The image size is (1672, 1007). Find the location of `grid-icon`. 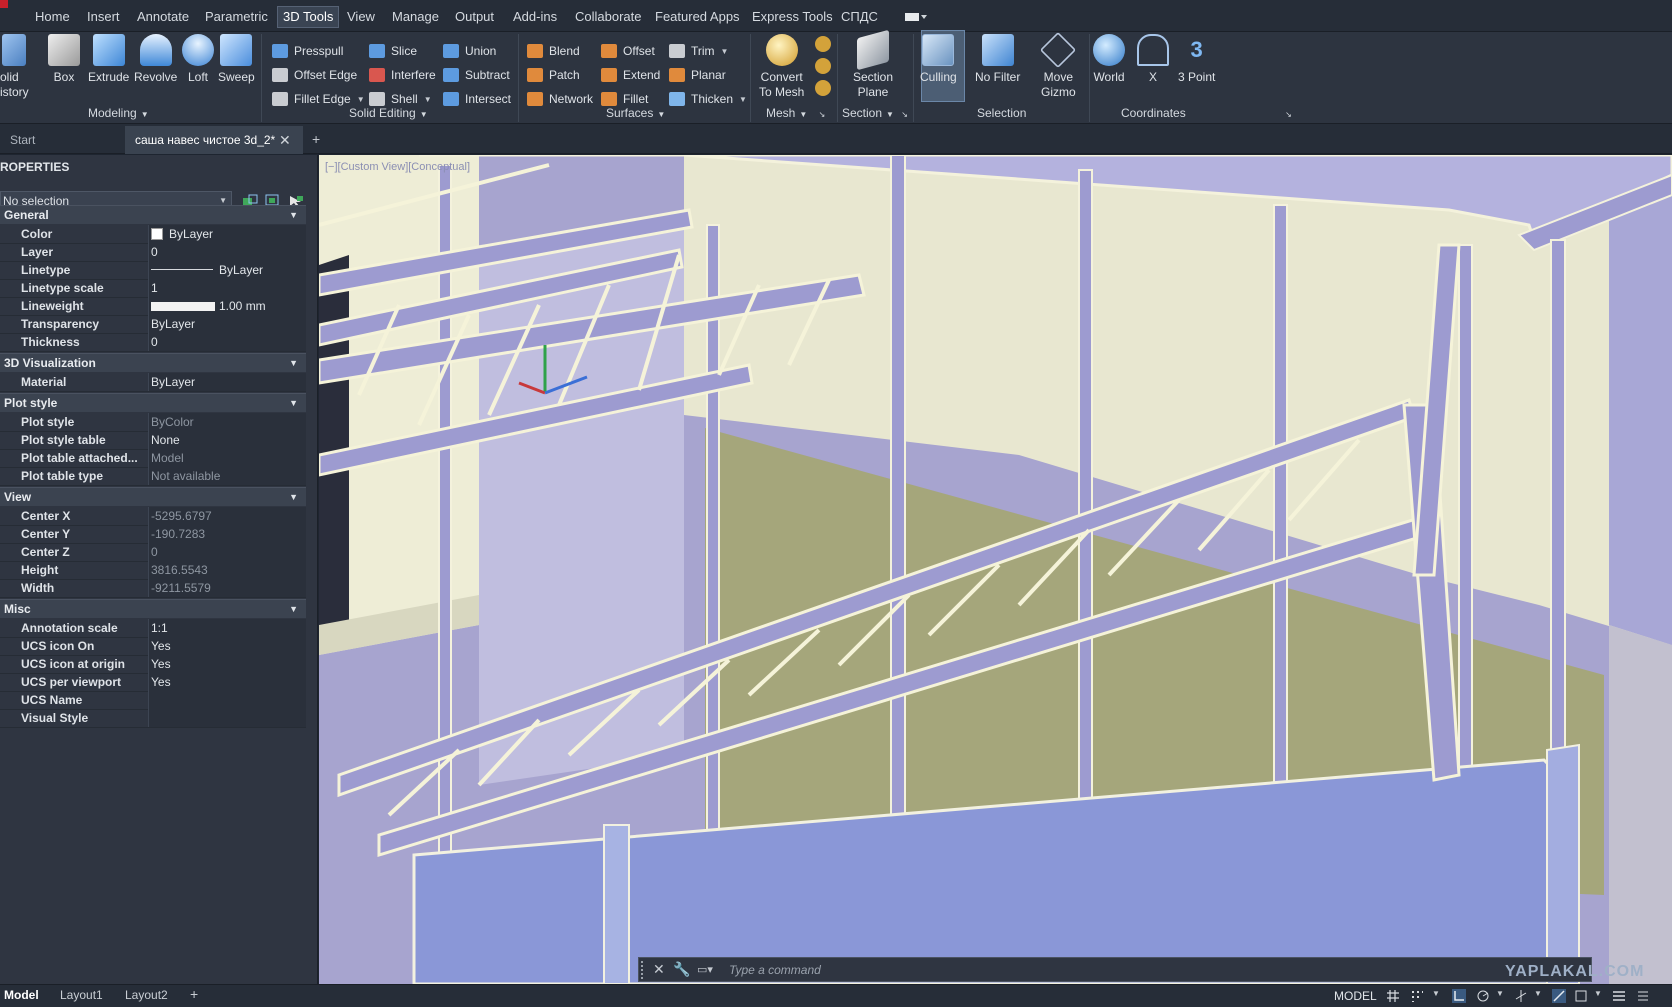

grid-icon is located at coordinates (1393, 996).